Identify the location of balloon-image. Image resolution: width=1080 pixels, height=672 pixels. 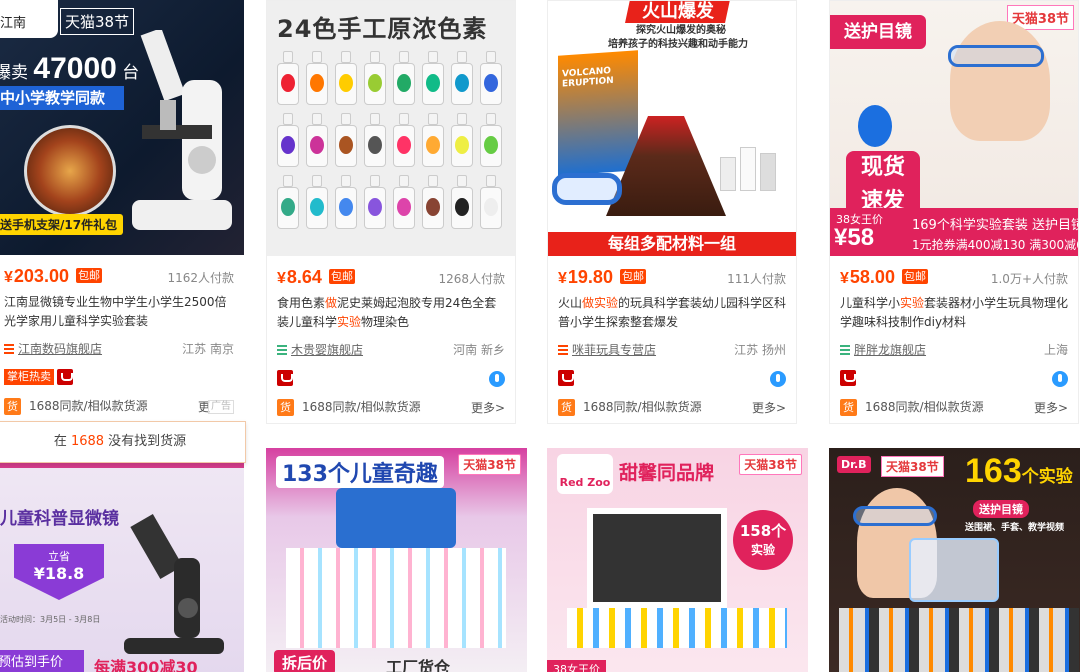
(875, 126).